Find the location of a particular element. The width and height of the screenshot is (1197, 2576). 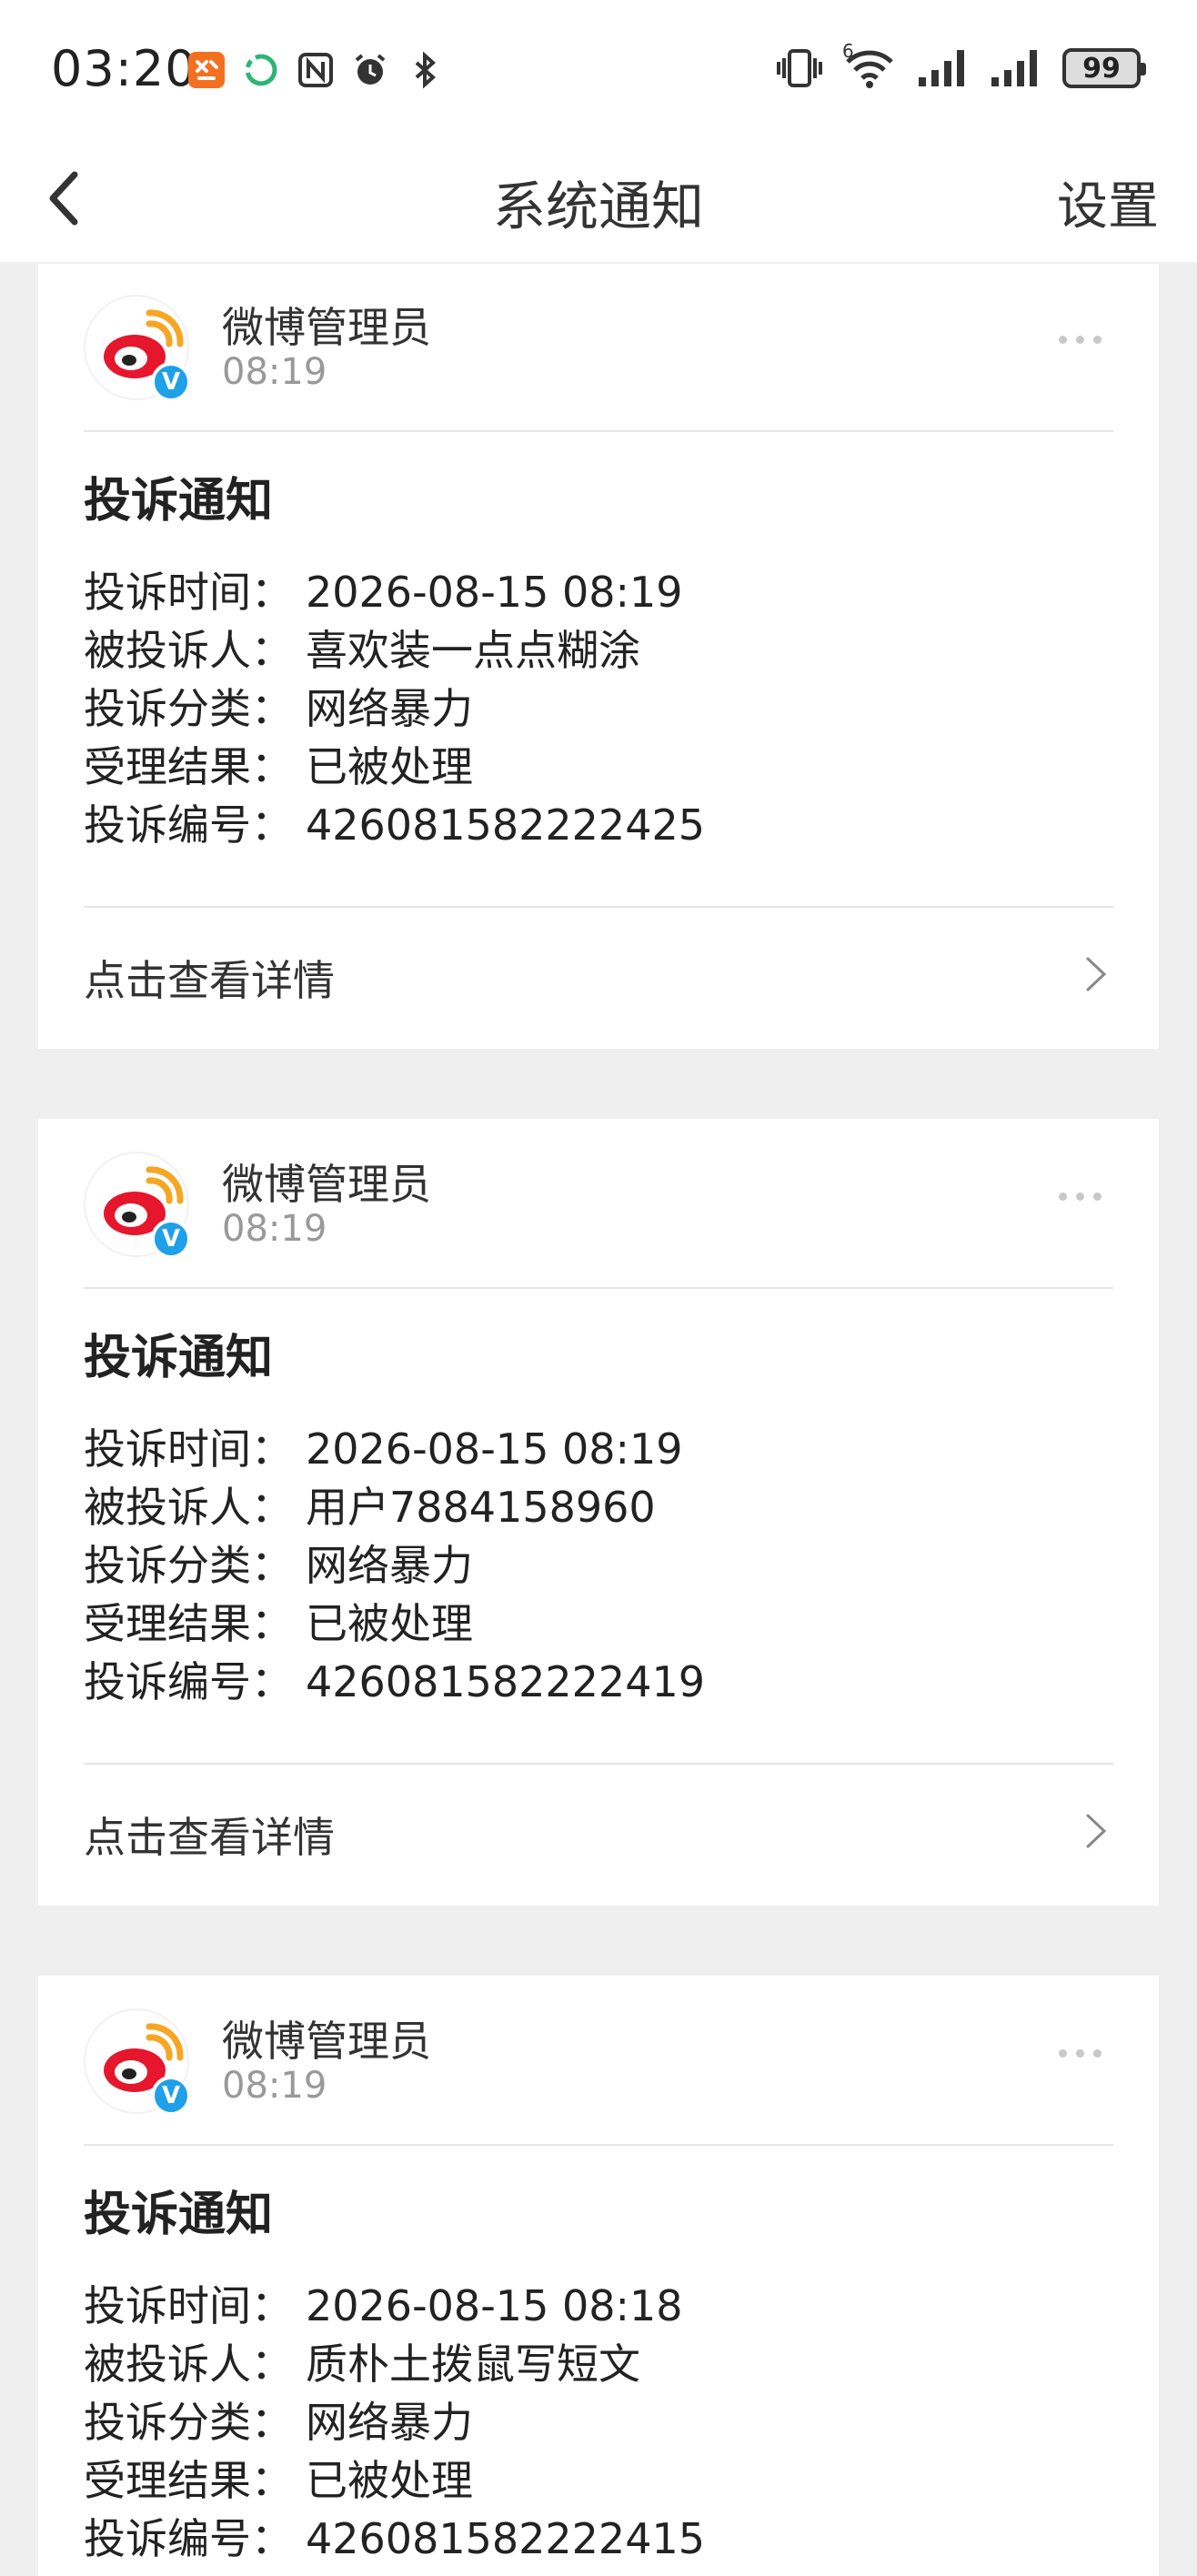

info-value: 426081582222419 is located at coordinates (505, 1681).